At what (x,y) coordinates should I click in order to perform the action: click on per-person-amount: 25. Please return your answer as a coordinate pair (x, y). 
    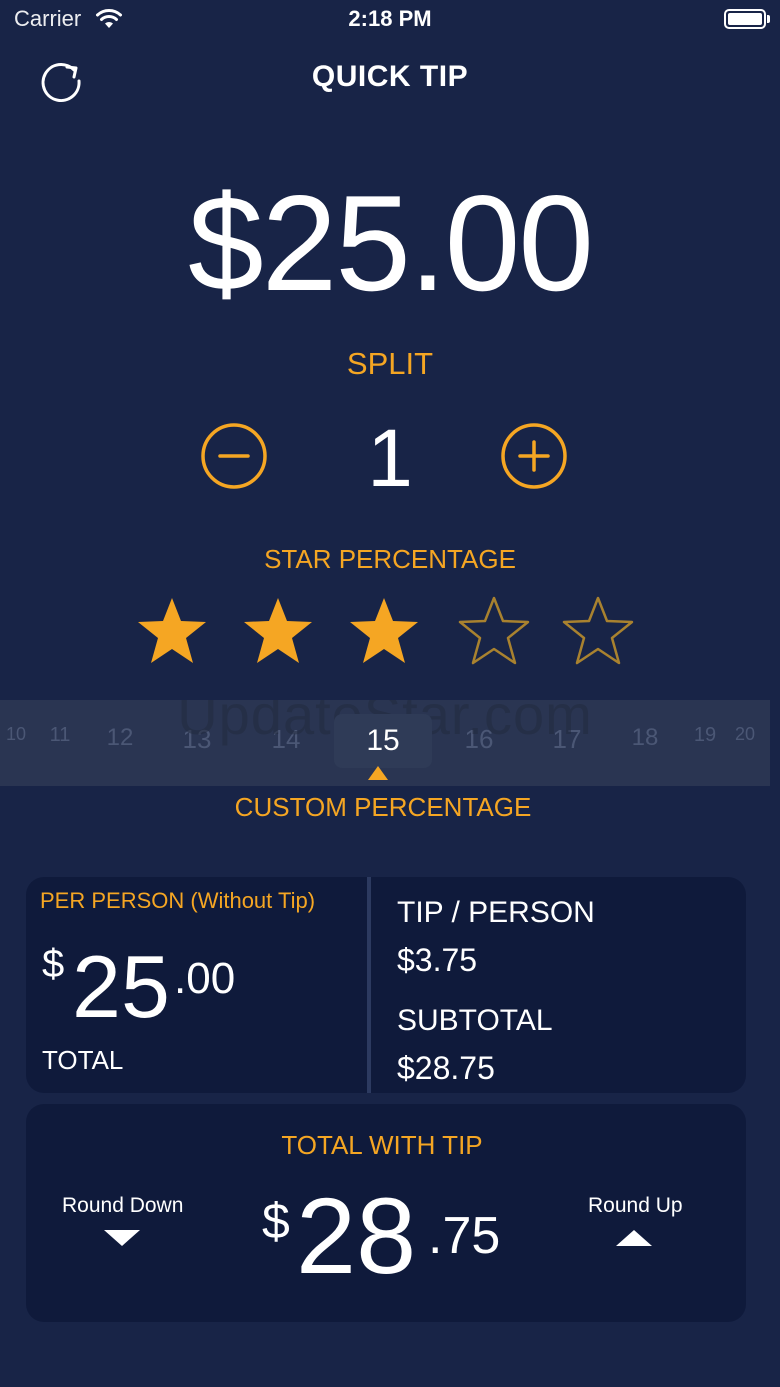
    Looking at the image, I should click on (121, 986).